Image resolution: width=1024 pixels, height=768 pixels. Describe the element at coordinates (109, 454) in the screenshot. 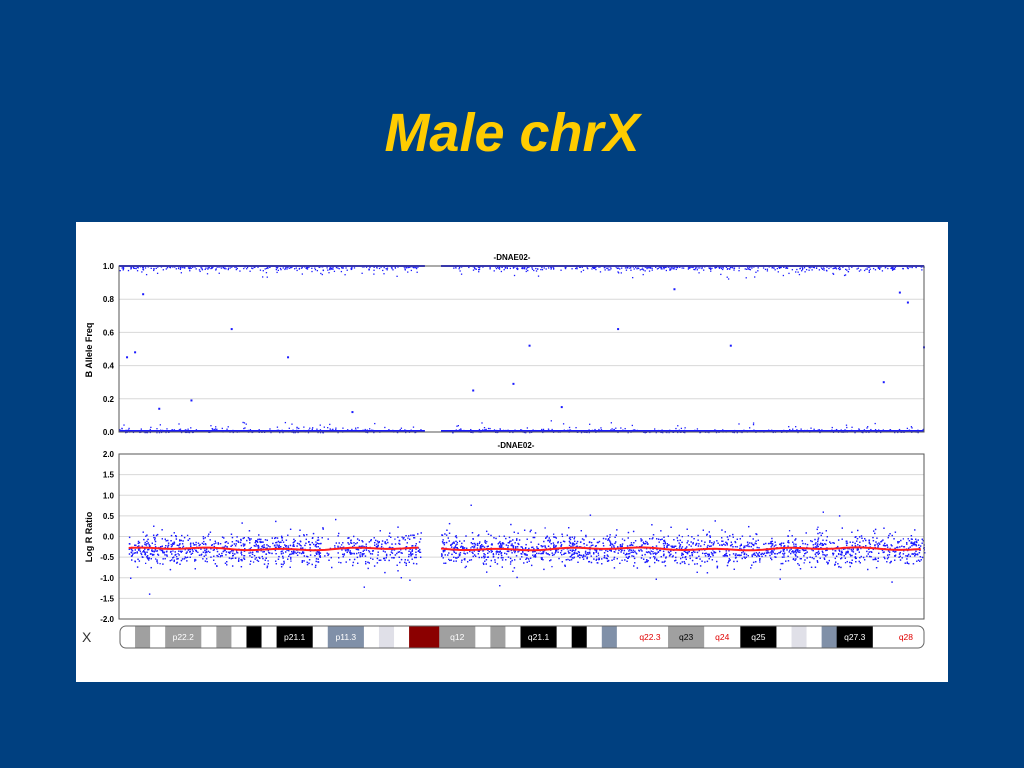

I see `lrr-tick-label: 2.0` at that location.